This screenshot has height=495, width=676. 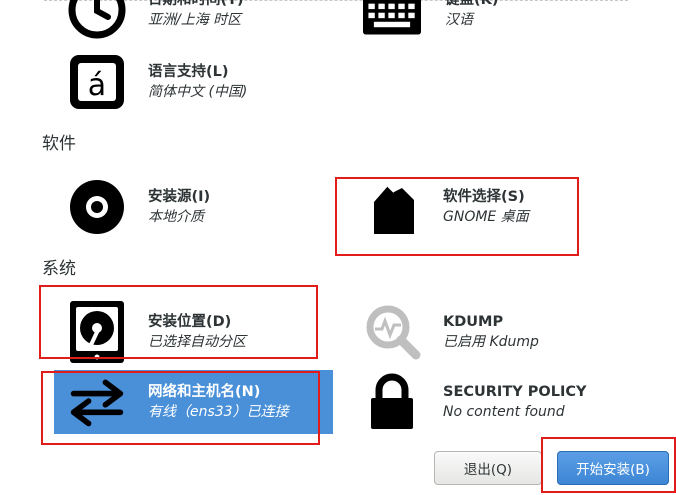 What do you see at coordinates (491, 342) in the screenshot?
I see `spoke-status: 已启用 Kdump` at bounding box center [491, 342].